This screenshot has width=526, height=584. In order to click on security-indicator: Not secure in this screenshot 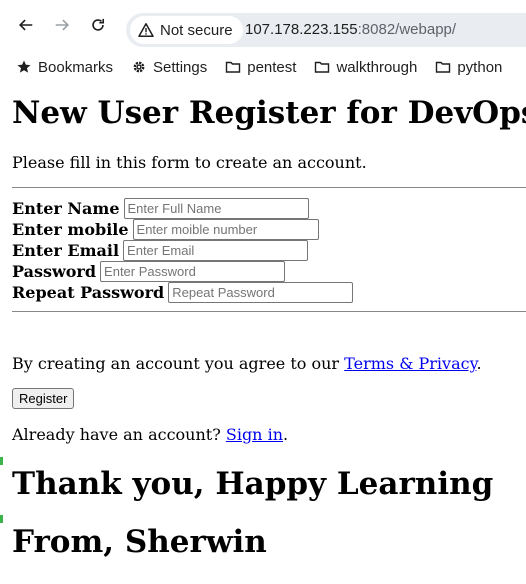, I will do `click(186, 30)`.